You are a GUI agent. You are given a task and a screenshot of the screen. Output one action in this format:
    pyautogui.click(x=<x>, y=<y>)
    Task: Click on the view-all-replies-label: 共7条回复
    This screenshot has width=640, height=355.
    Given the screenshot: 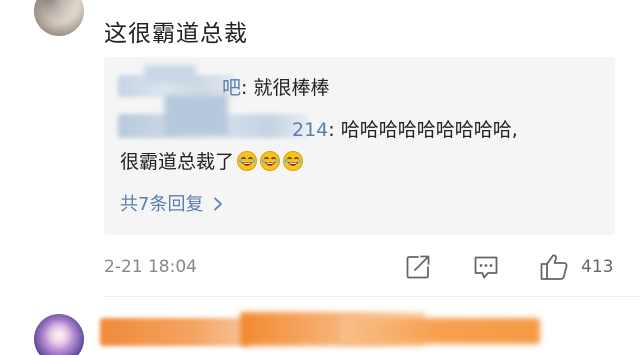 What is the action you would take?
    pyautogui.click(x=162, y=204)
    